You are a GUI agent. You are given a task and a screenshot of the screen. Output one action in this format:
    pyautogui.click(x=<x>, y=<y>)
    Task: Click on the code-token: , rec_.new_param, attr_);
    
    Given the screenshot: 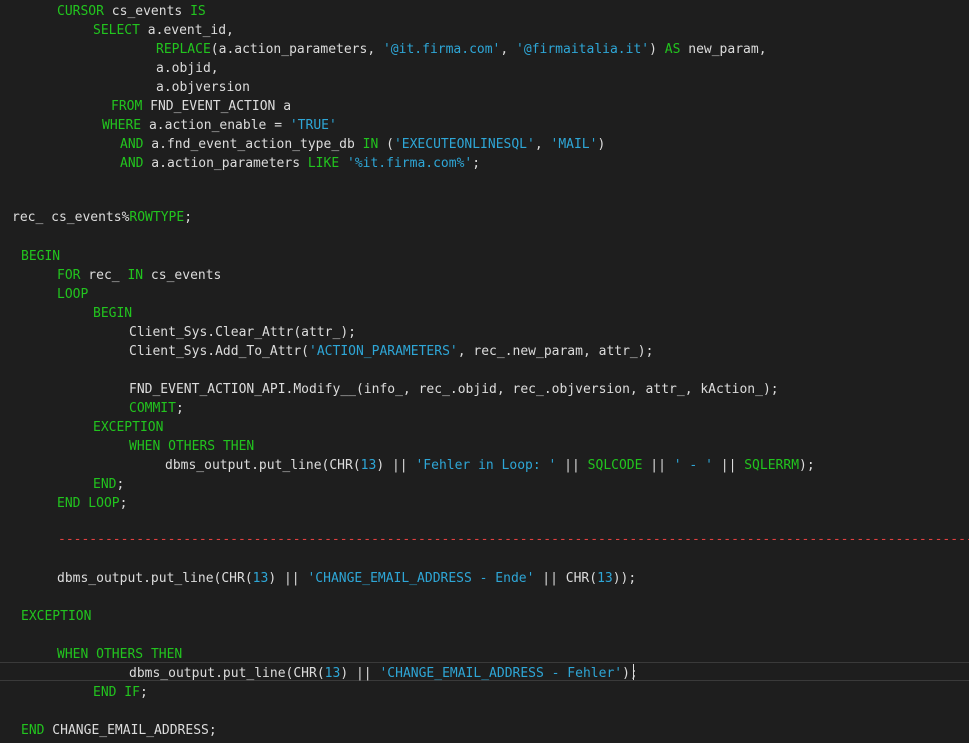 What is the action you would take?
    pyautogui.click(x=555, y=351)
    